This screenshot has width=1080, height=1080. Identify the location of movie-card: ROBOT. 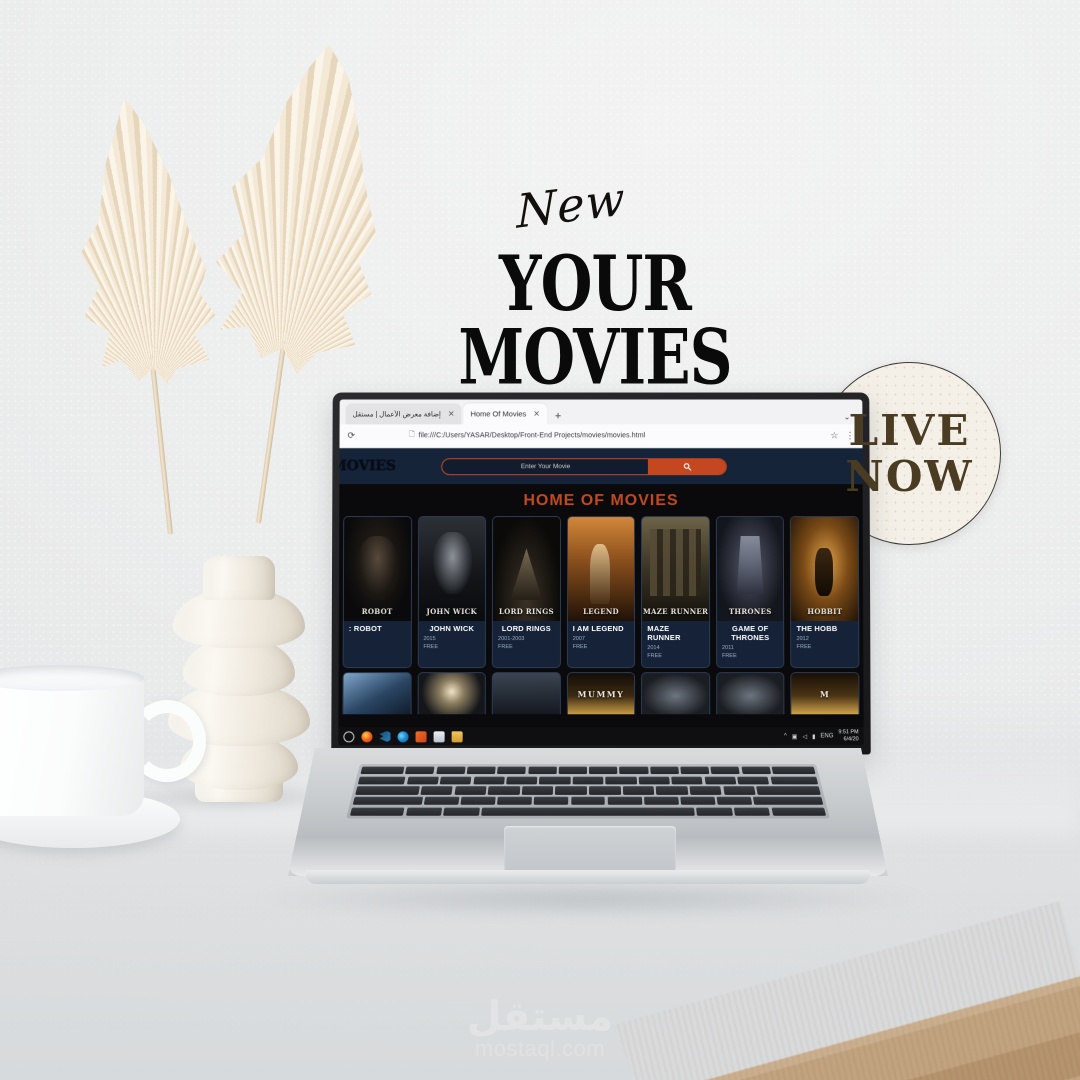
(377, 592).